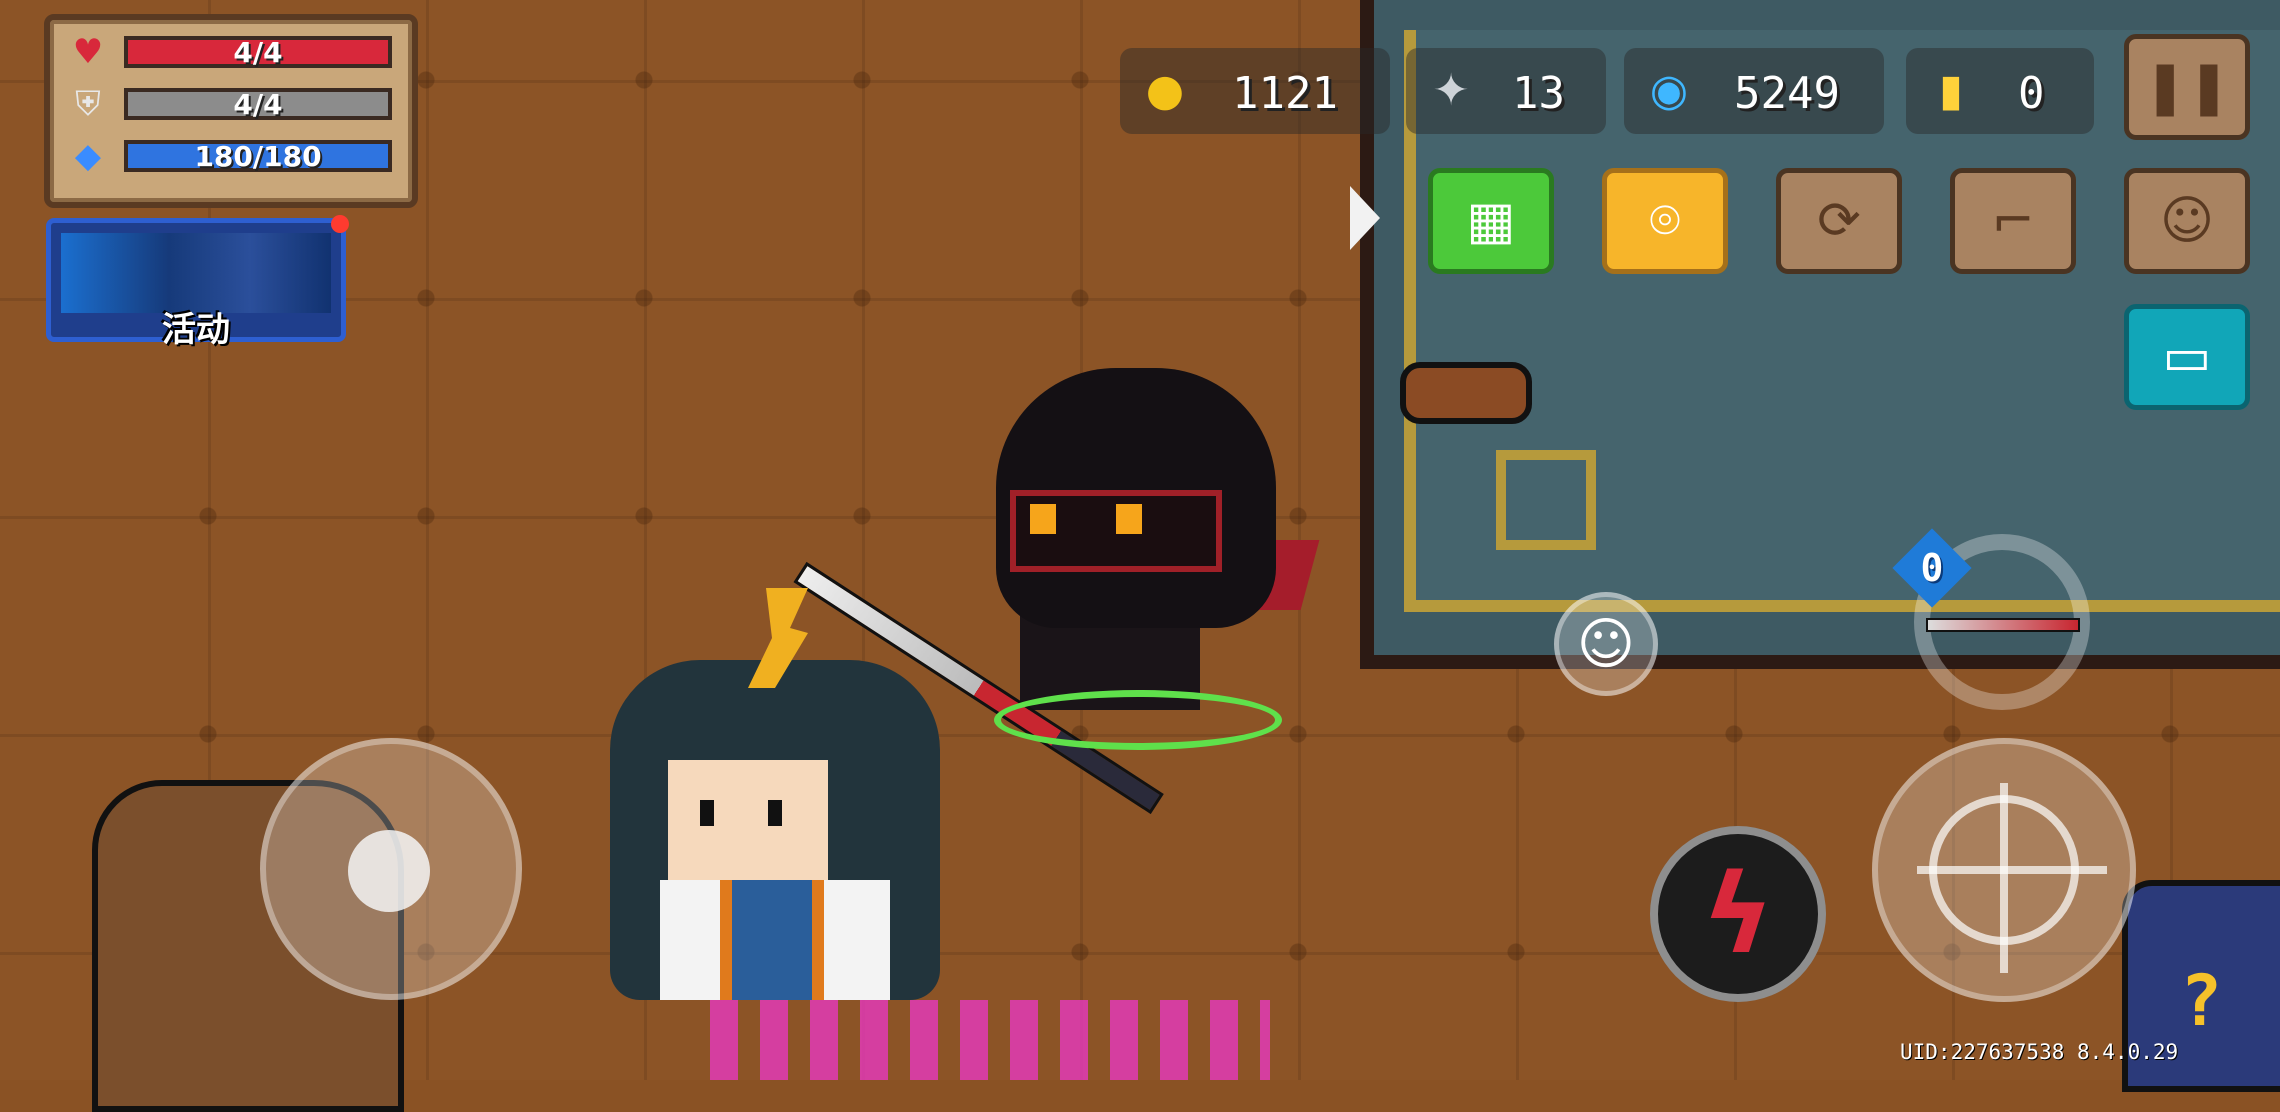 The width and height of the screenshot is (2280, 1112). What do you see at coordinates (1951, 90) in the screenshot?
I see `gold-token-icon: ▮` at bounding box center [1951, 90].